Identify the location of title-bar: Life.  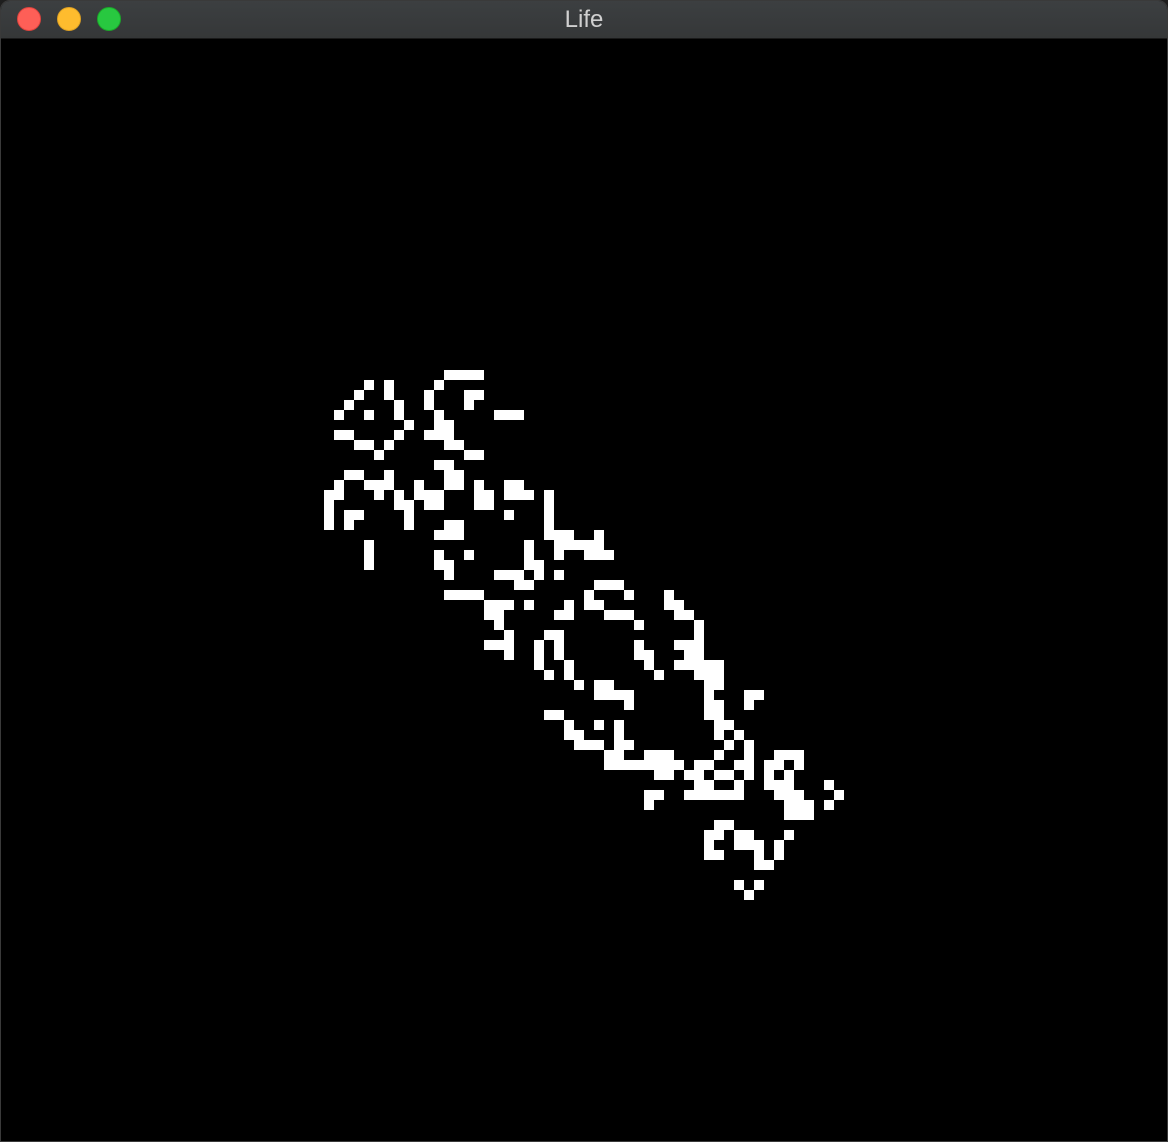
(584, 20).